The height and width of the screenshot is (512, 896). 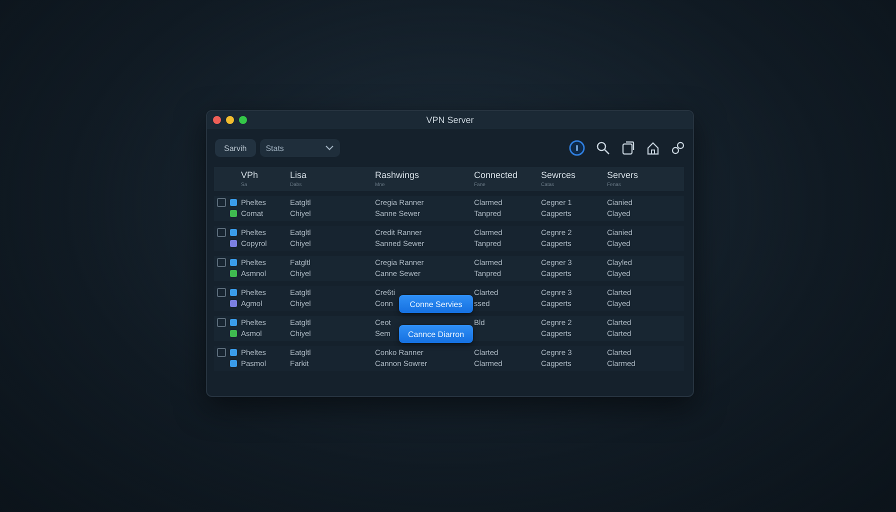 I want to click on minimize-button, so click(x=230, y=120).